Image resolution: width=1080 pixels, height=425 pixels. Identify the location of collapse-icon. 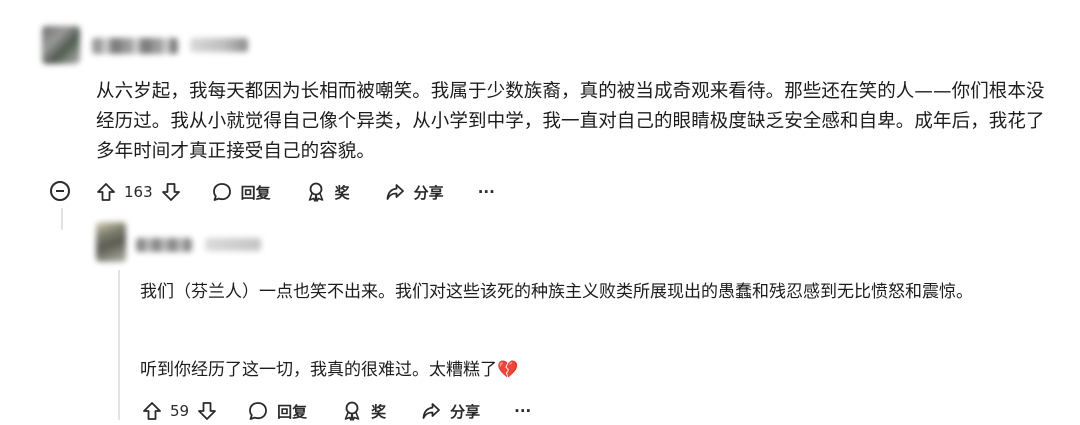
(60, 191).